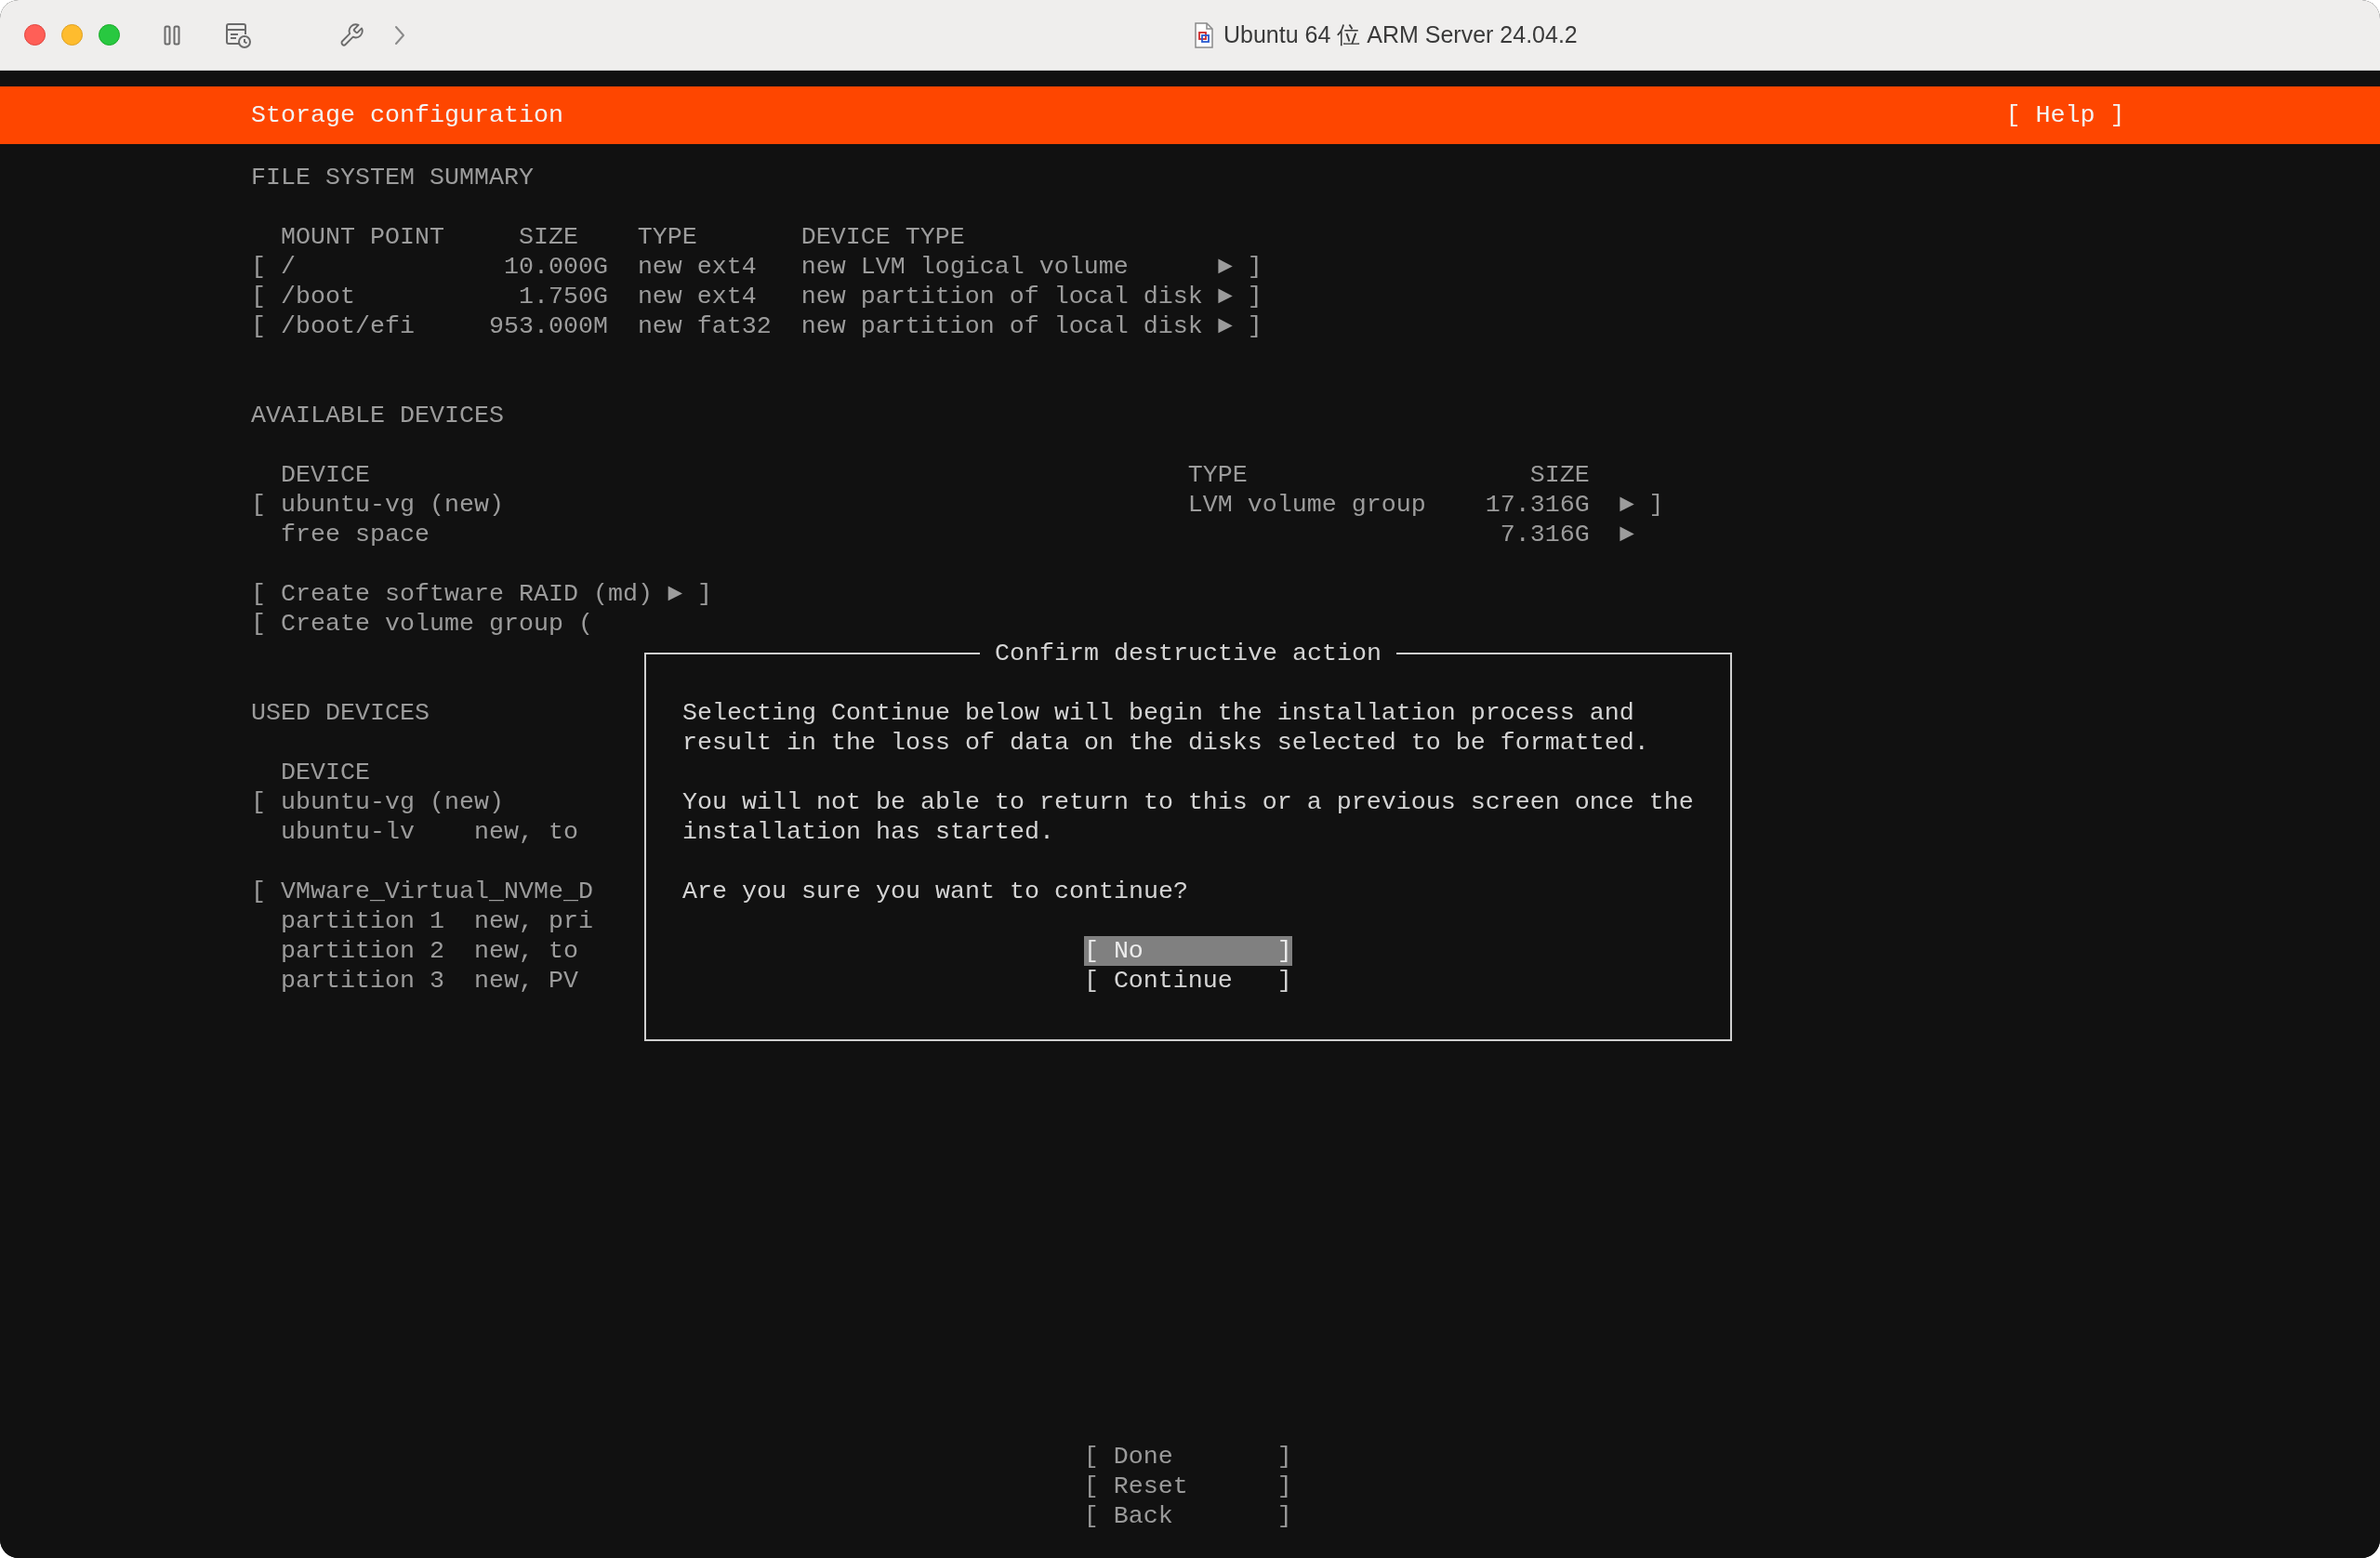 The height and width of the screenshot is (1558, 2380). I want to click on close-icon, so click(35, 35).